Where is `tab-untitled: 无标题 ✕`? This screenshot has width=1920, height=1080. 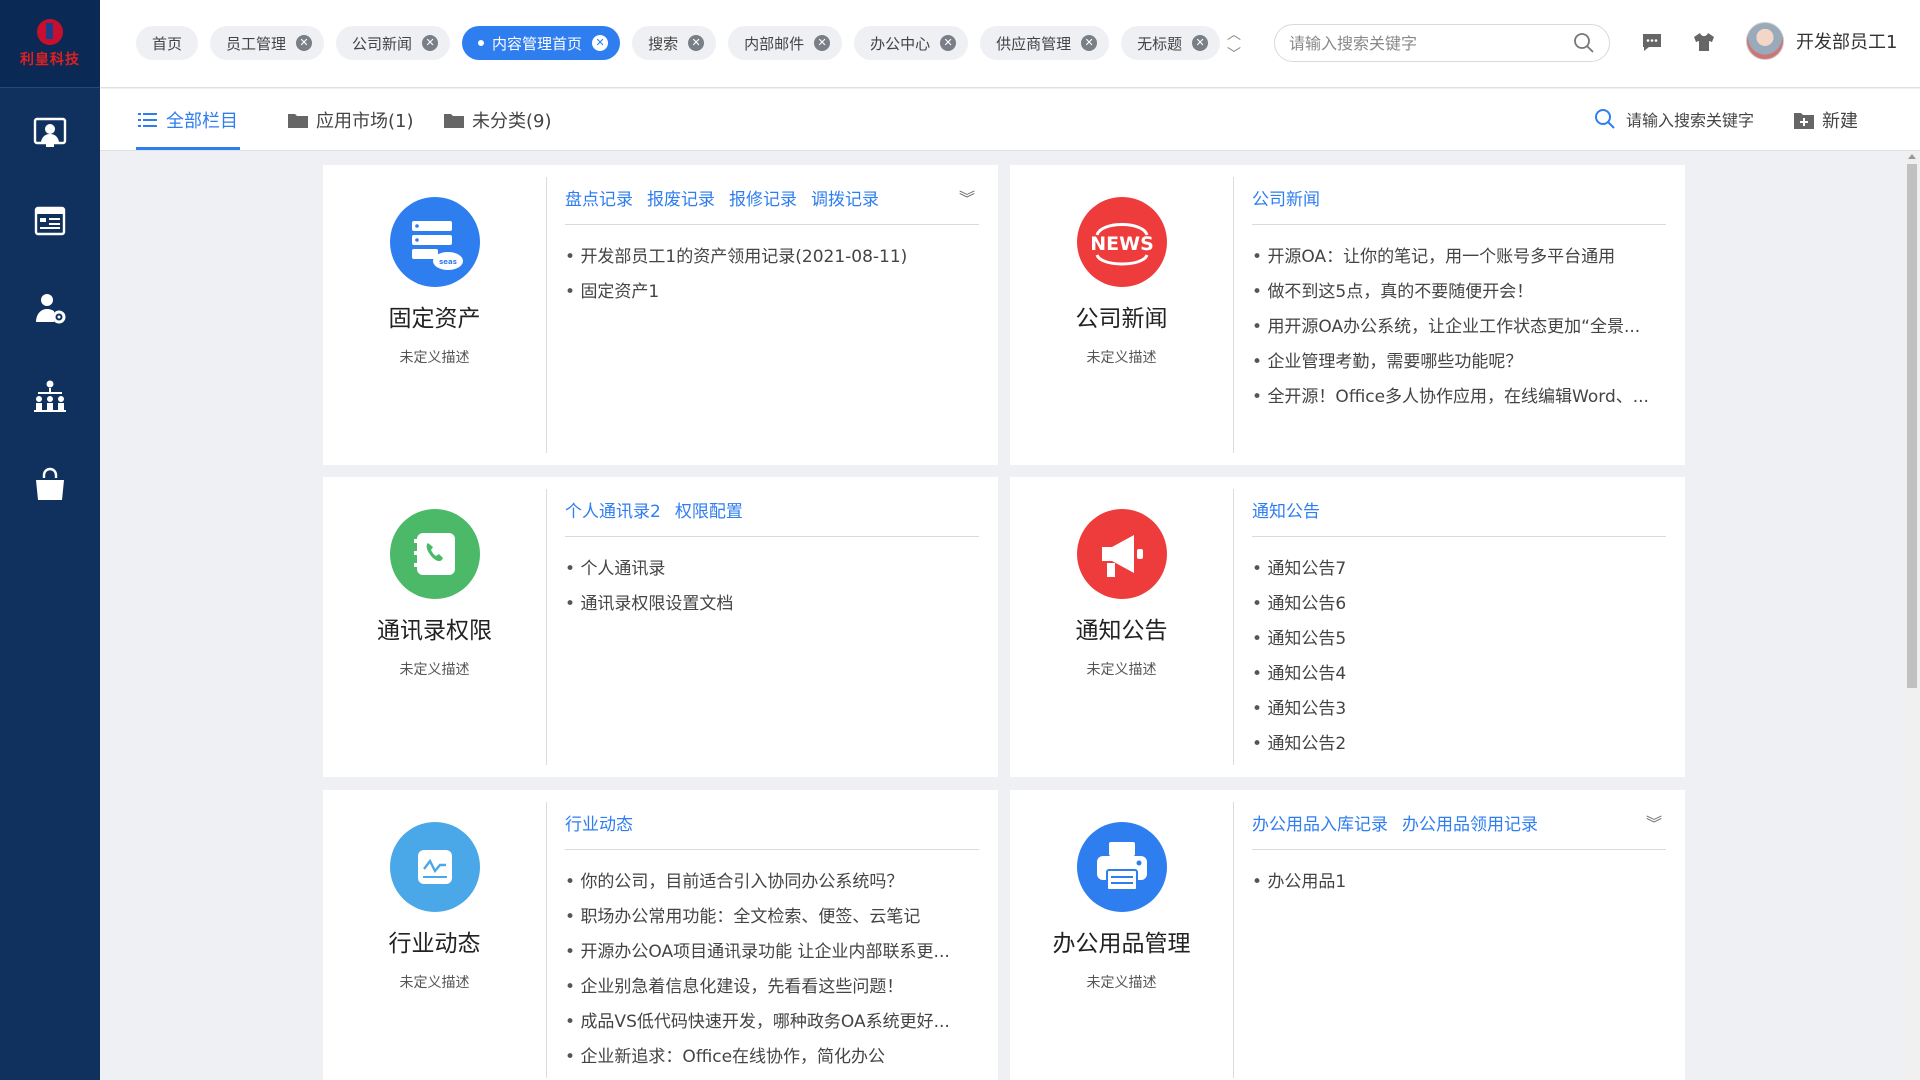
tab-untitled: 无标题 ✕ is located at coordinates (1171, 43).